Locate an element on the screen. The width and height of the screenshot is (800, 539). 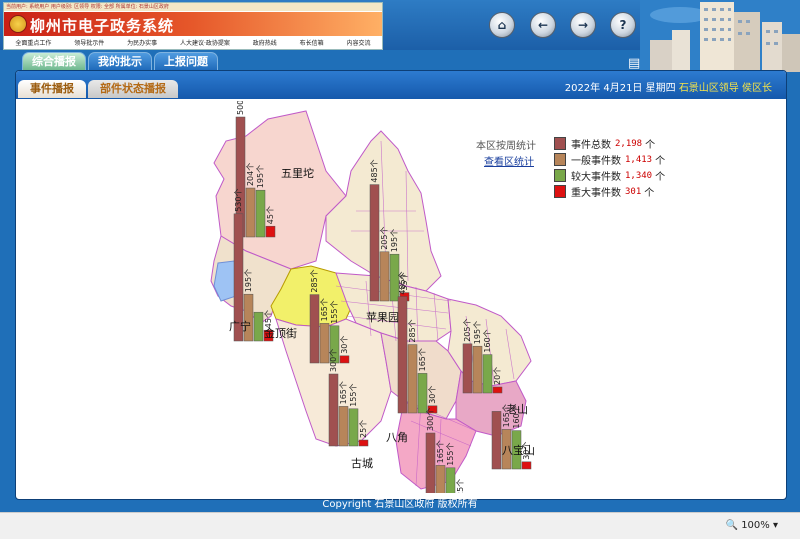
tab-component-status: 部件状态播报 is located at coordinates (133, 89).